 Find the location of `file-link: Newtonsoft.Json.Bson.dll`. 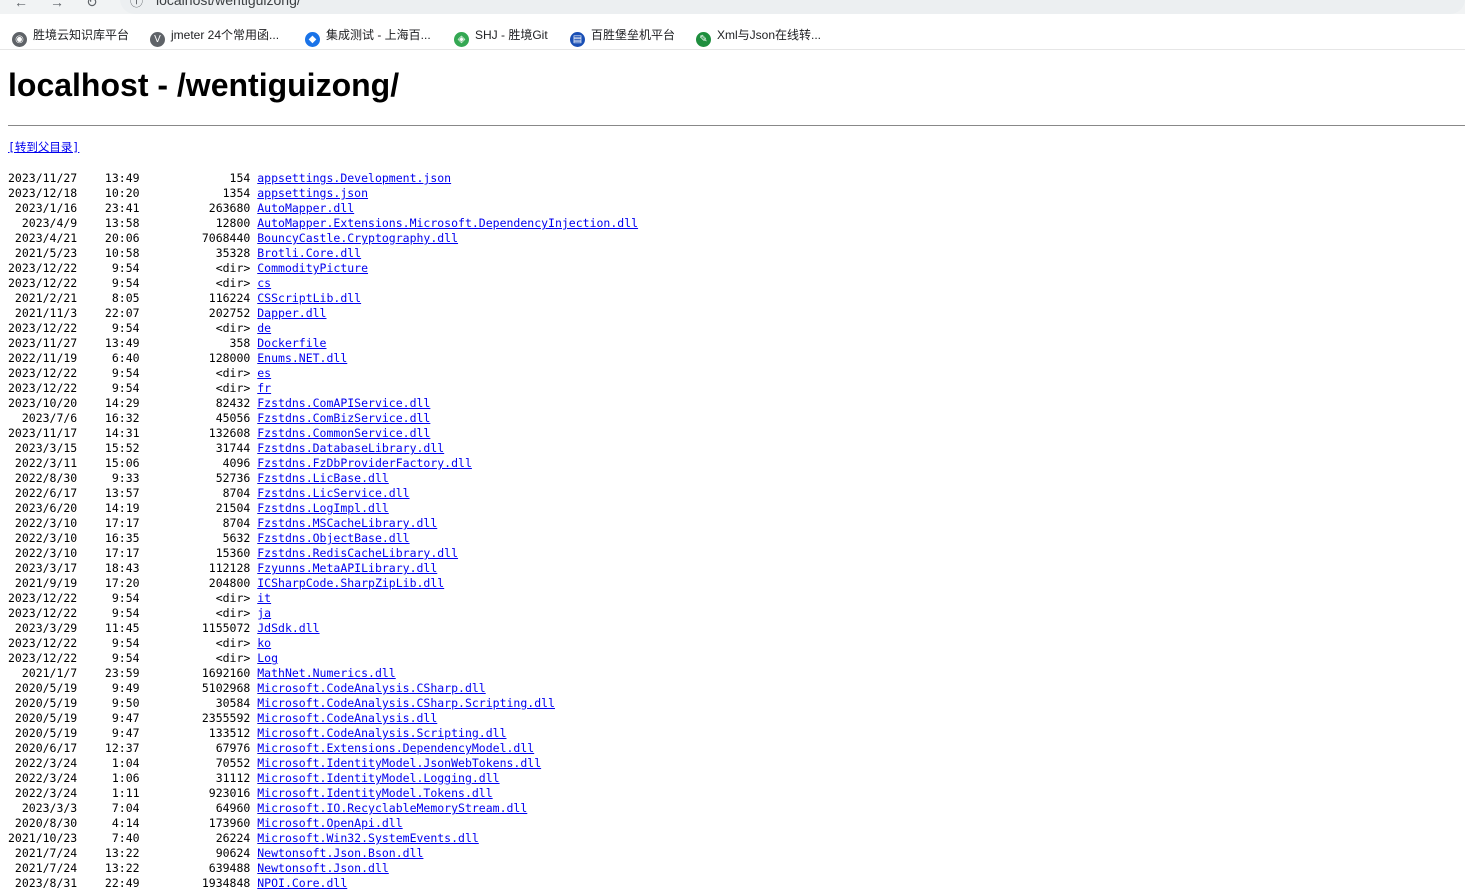

file-link: Newtonsoft.Json.Bson.dll is located at coordinates (340, 853).